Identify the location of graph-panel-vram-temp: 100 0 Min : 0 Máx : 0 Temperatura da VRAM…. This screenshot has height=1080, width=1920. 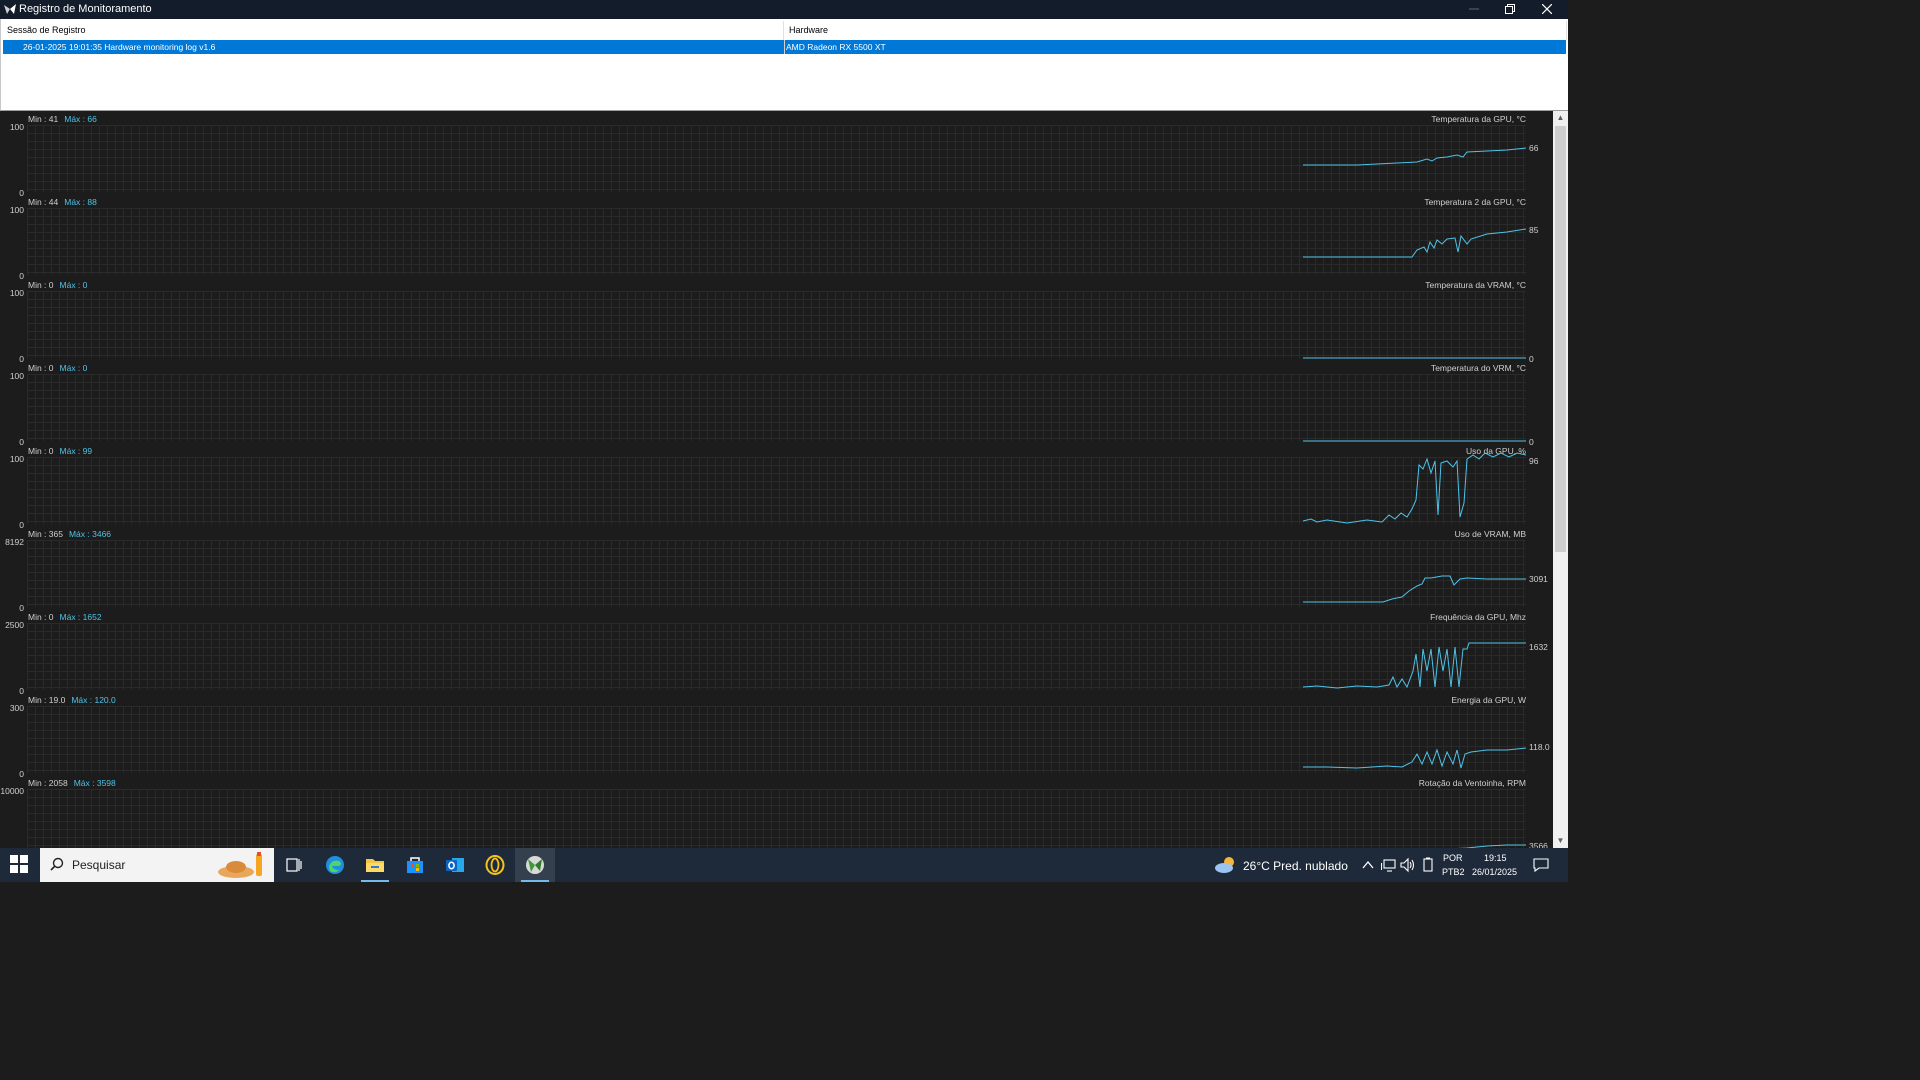
(776, 320).